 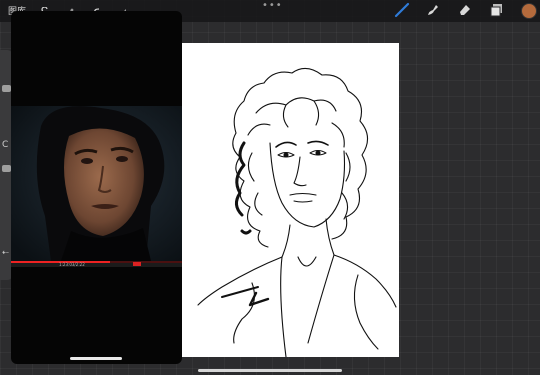 What do you see at coordinates (270, 370) in the screenshot?
I see `home-indicator-bar` at bounding box center [270, 370].